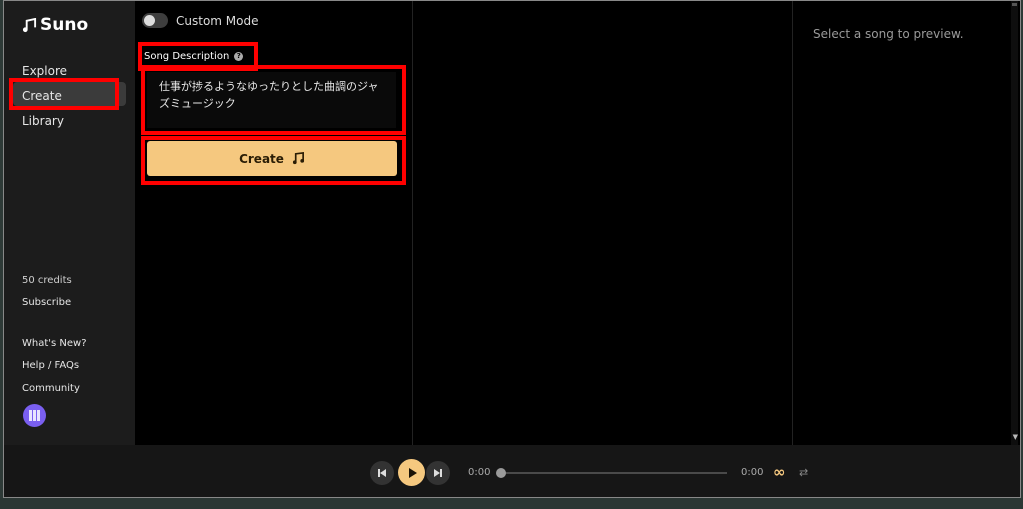 The height and width of the screenshot is (509, 1023). What do you see at coordinates (51, 388) in the screenshot?
I see `community-link: Community` at bounding box center [51, 388].